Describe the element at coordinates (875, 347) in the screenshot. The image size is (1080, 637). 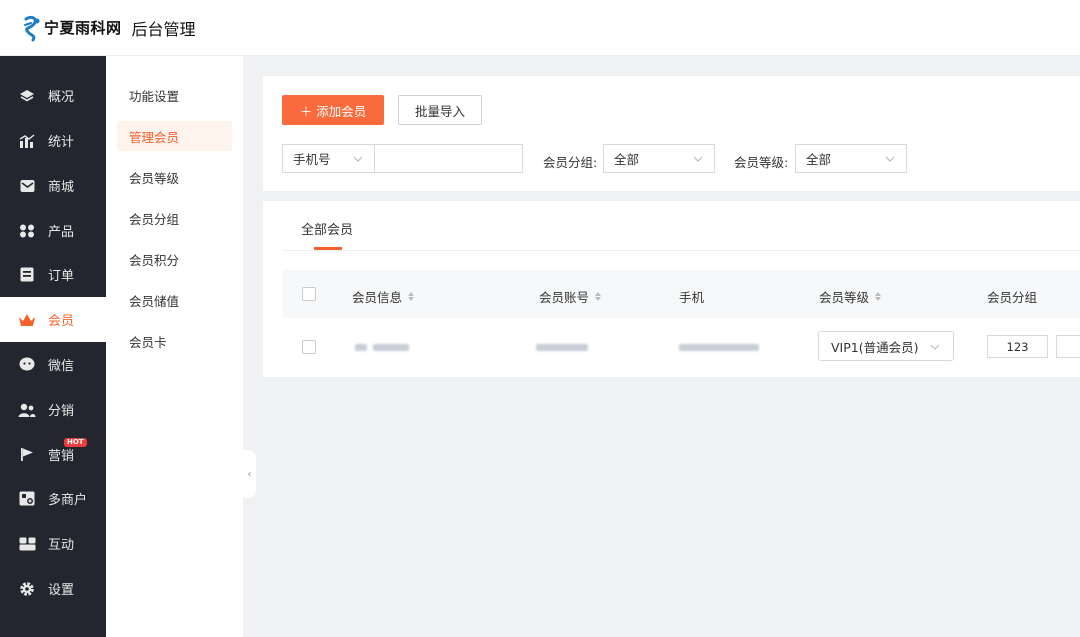
I see `member-level-value: VIP1(普通会员)` at that location.